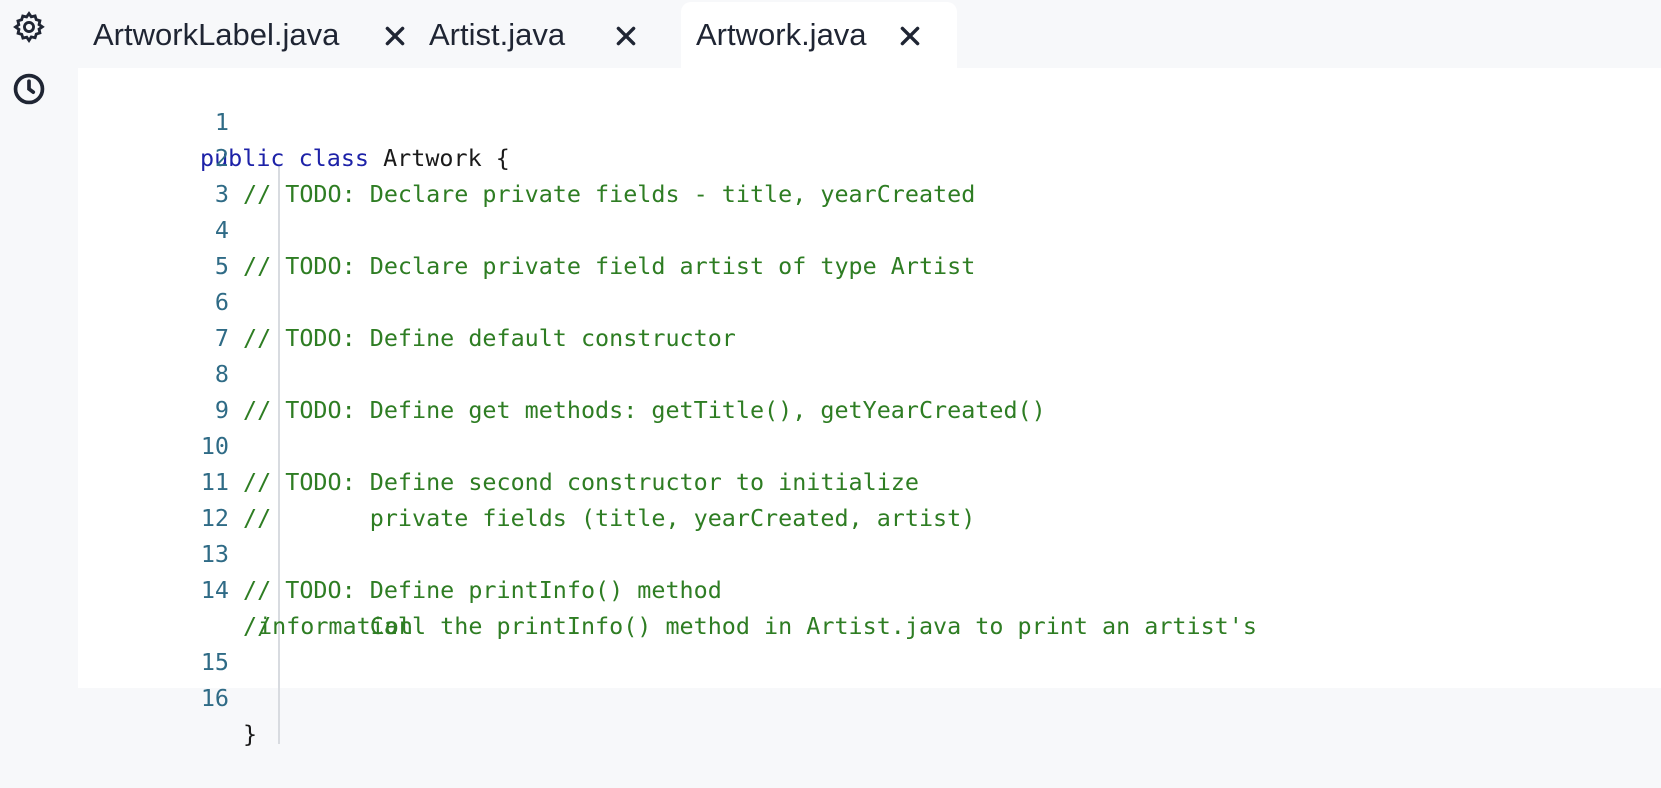  What do you see at coordinates (869, 318) in the screenshot?
I see `code-line: 7` at bounding box center [869, 318].